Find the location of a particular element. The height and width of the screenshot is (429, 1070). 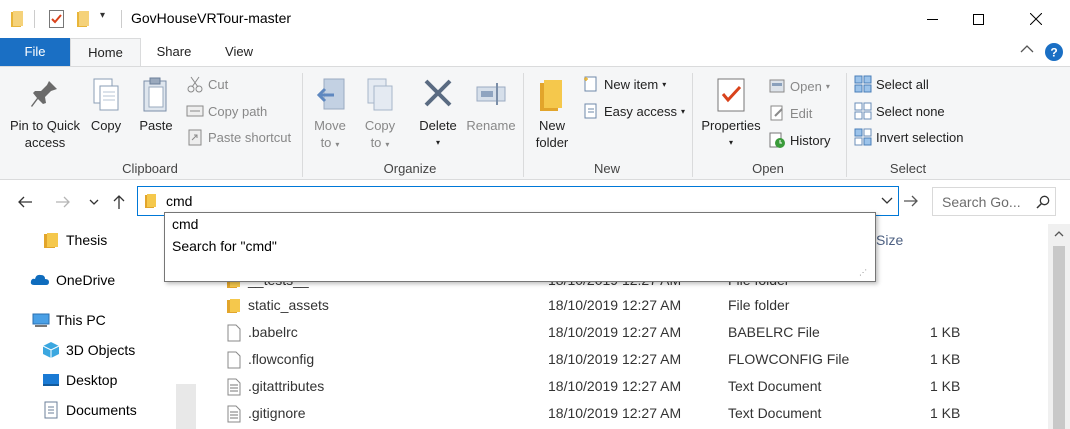

new-item-button: New item ▾ is located at coordinates (624, 84).